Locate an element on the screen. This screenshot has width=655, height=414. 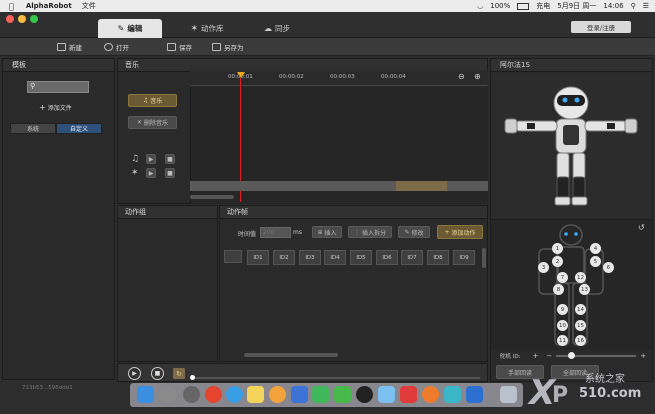
menu-list-icon: ☰ is located at coordinates (646, 6).